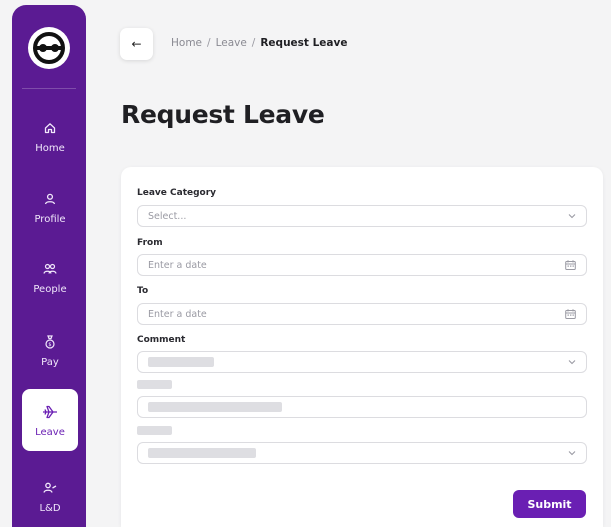 The height and width of the screenshot is (527, 611). Describe the element at coordinates (50, 412) in the screenshot. I see `airplane-icon` at that location.